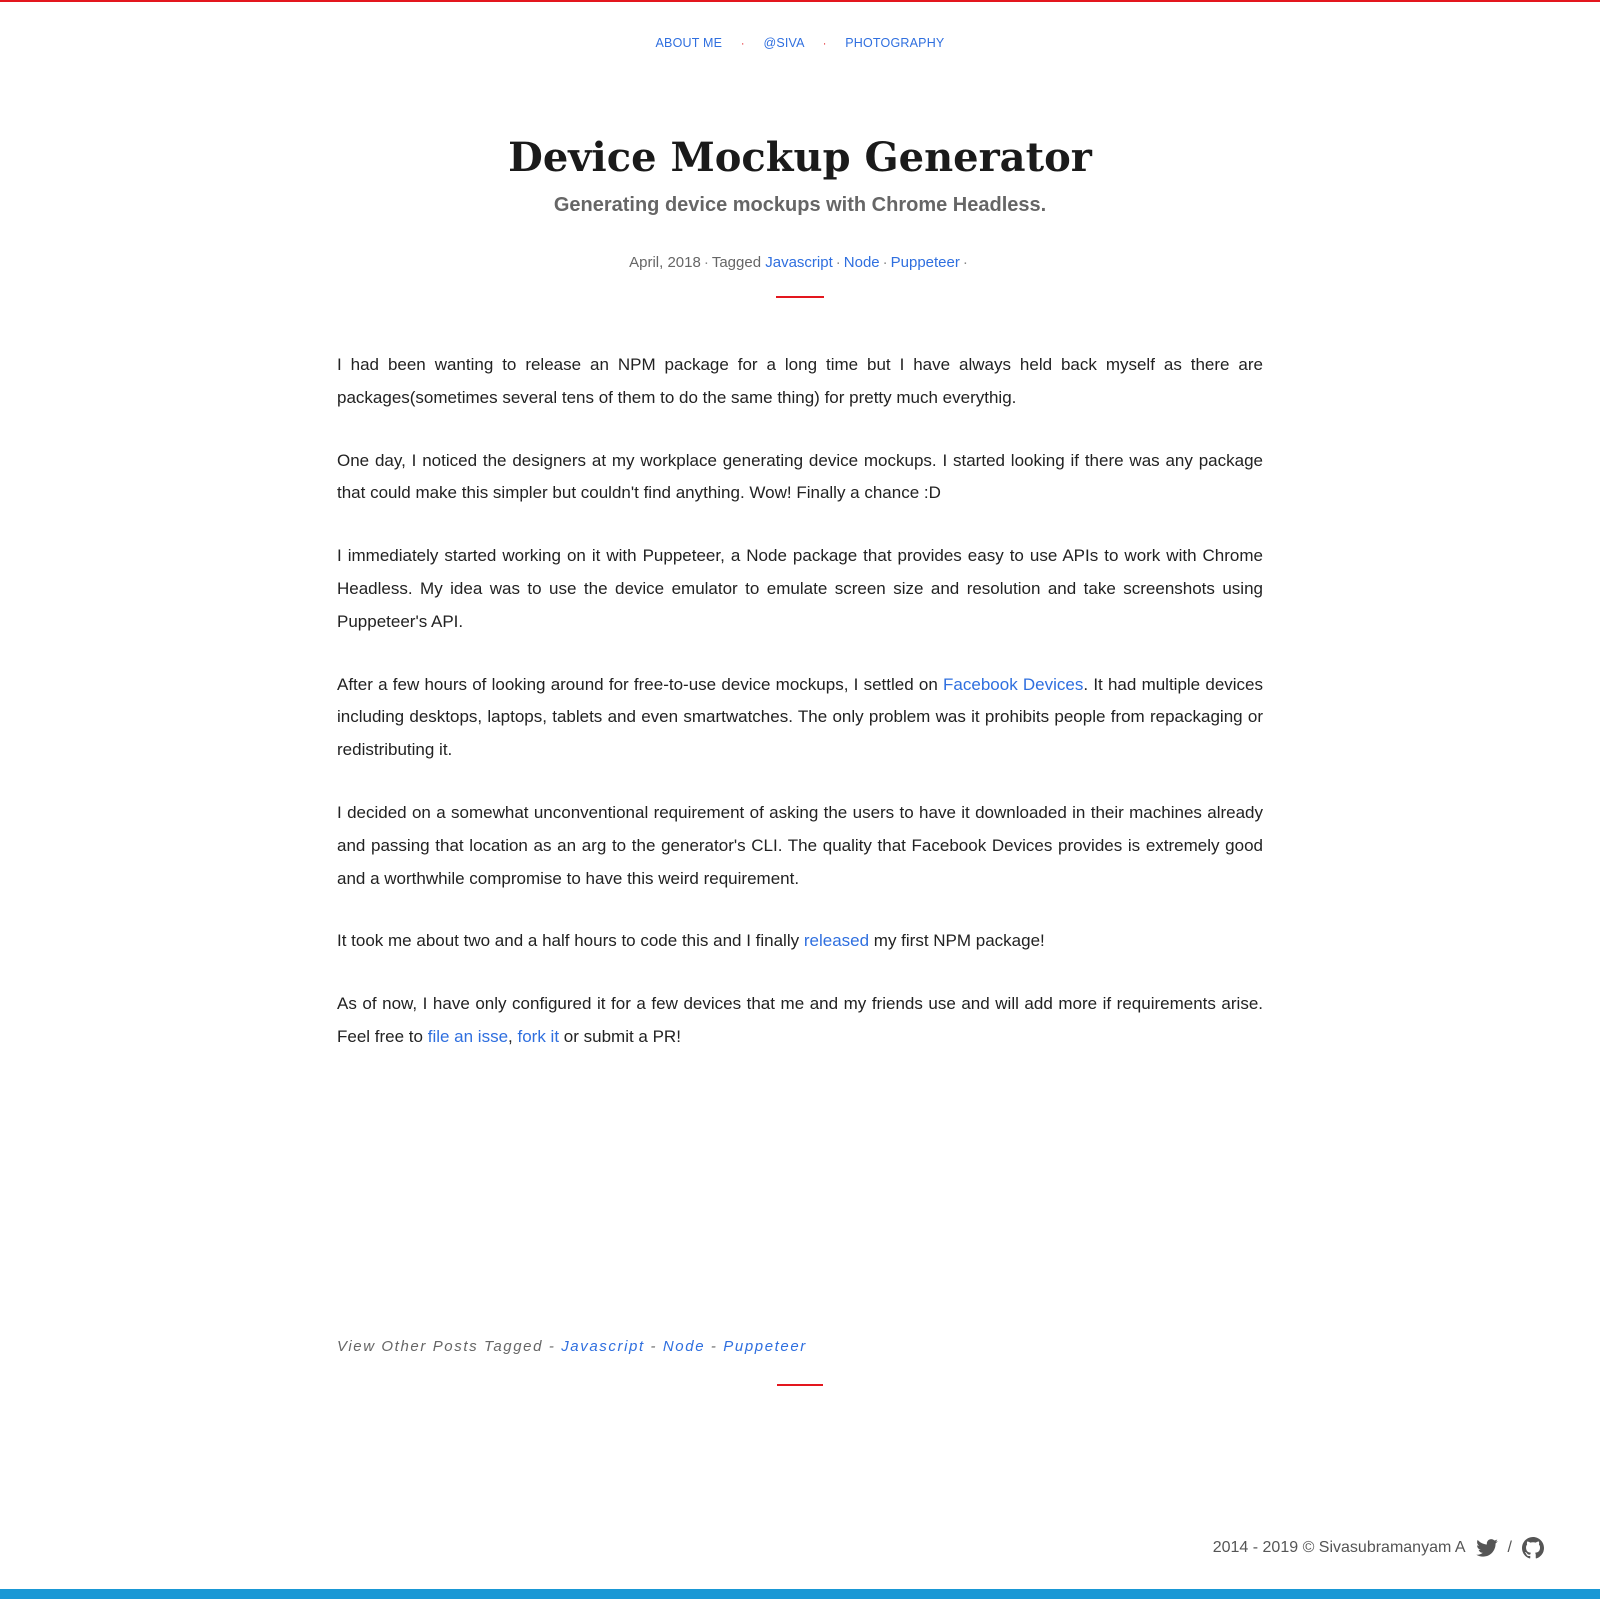  I want to click on paragraph-text: or submit a PR!, so click(620, 1036).